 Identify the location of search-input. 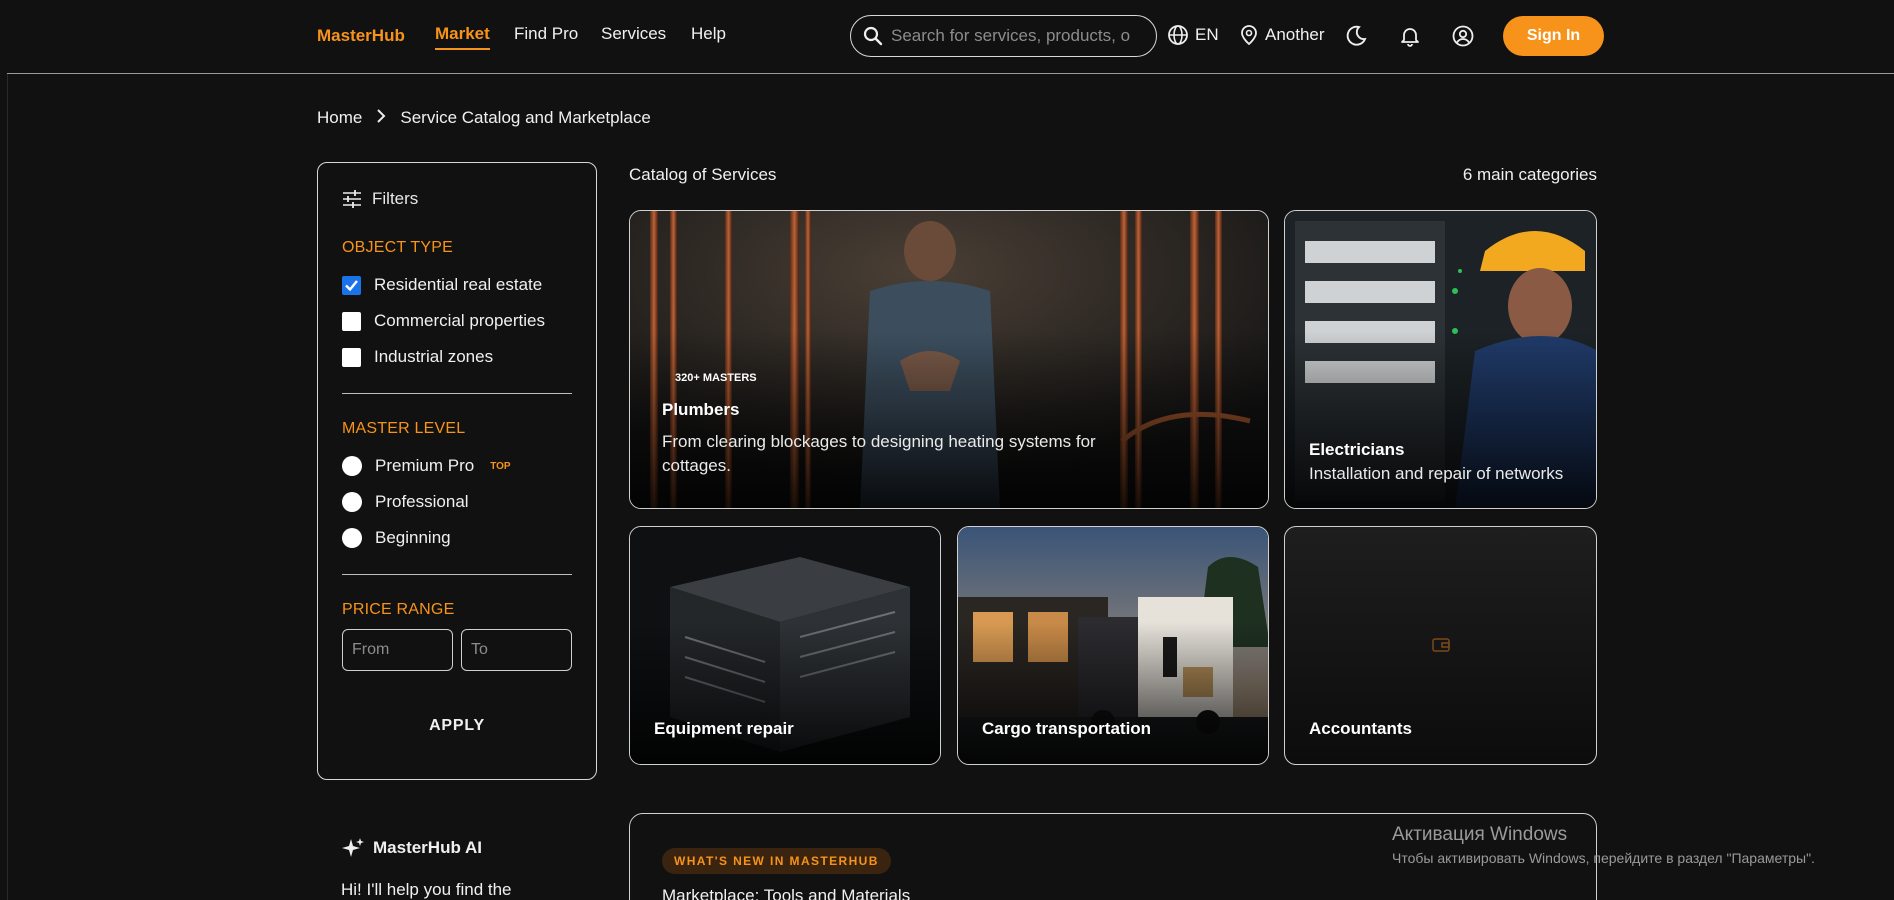
(1013, 36).